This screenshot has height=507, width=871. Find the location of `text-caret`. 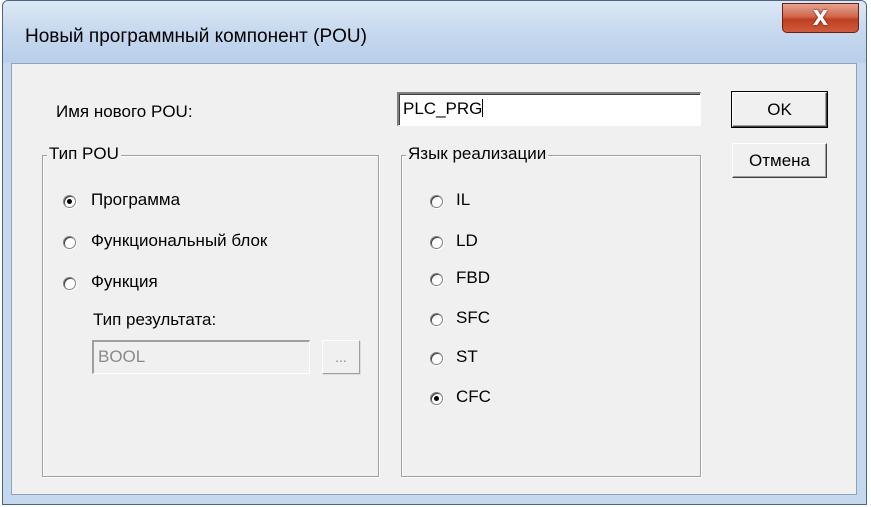

text-caret is located at coordinates (483, 108).